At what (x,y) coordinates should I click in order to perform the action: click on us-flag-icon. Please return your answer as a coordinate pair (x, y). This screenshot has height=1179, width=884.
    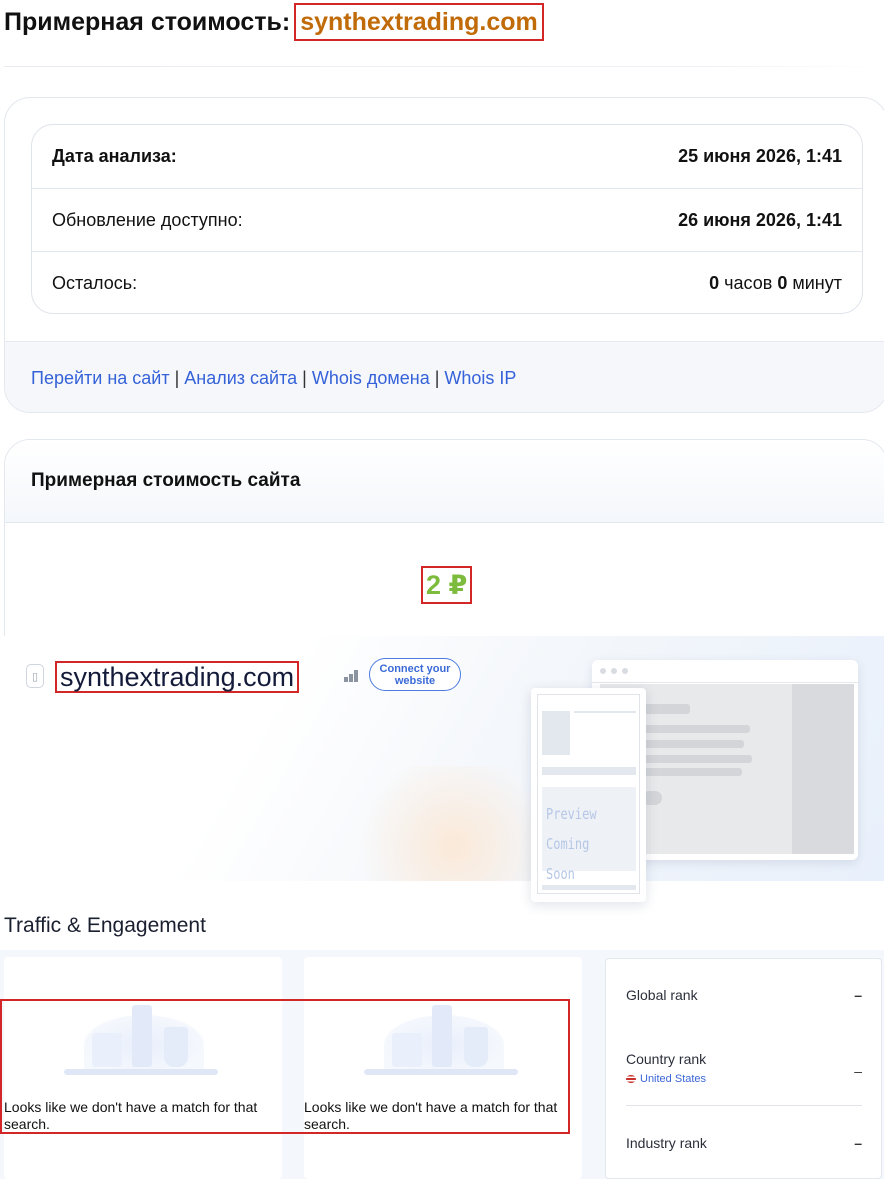
    Looking at the image, I should click on (631, 1079).